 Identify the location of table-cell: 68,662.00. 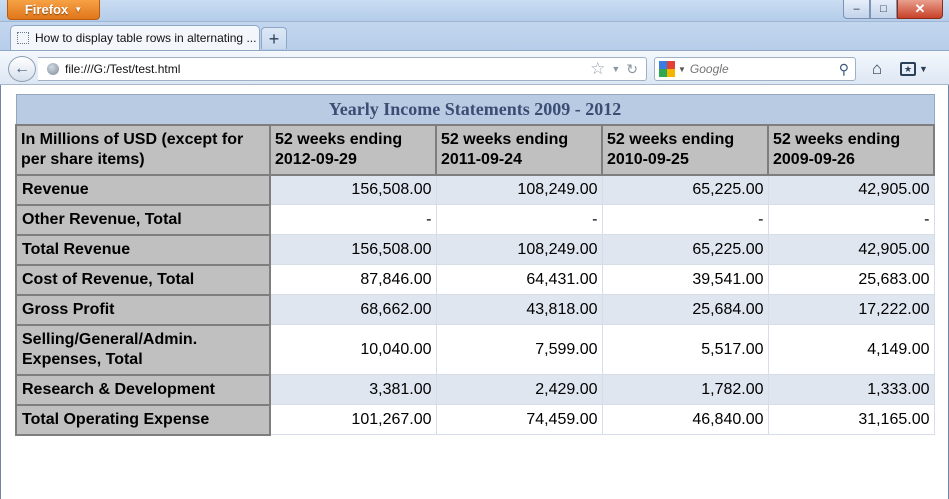
(353, 309).